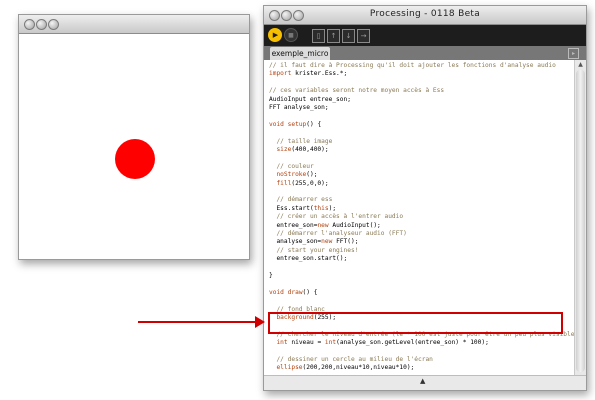  What do you see at coordinates (301, 200) in the screenshot?
I see `code-comment: // démarrer ess` at bounding box center [301, 200].